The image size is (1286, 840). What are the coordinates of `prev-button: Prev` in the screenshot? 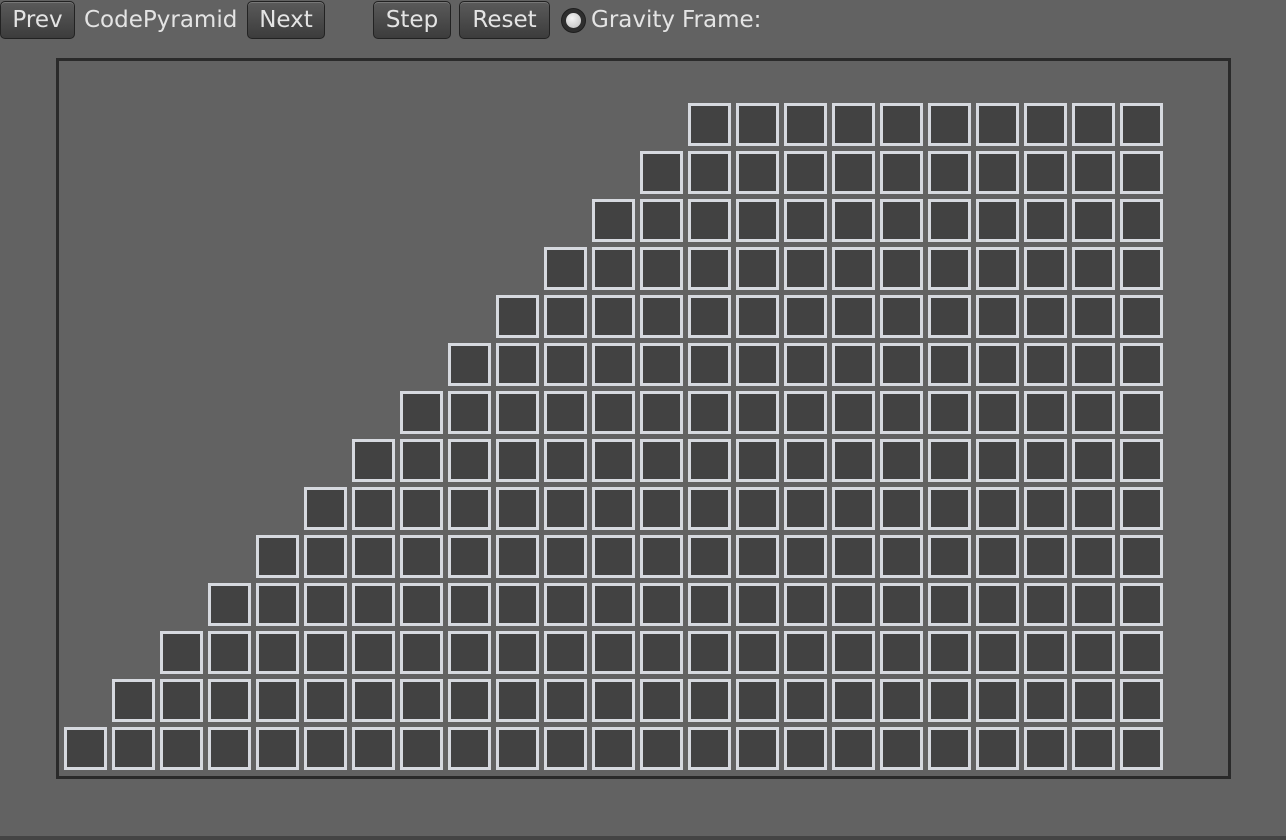 It's located at (37, 20).